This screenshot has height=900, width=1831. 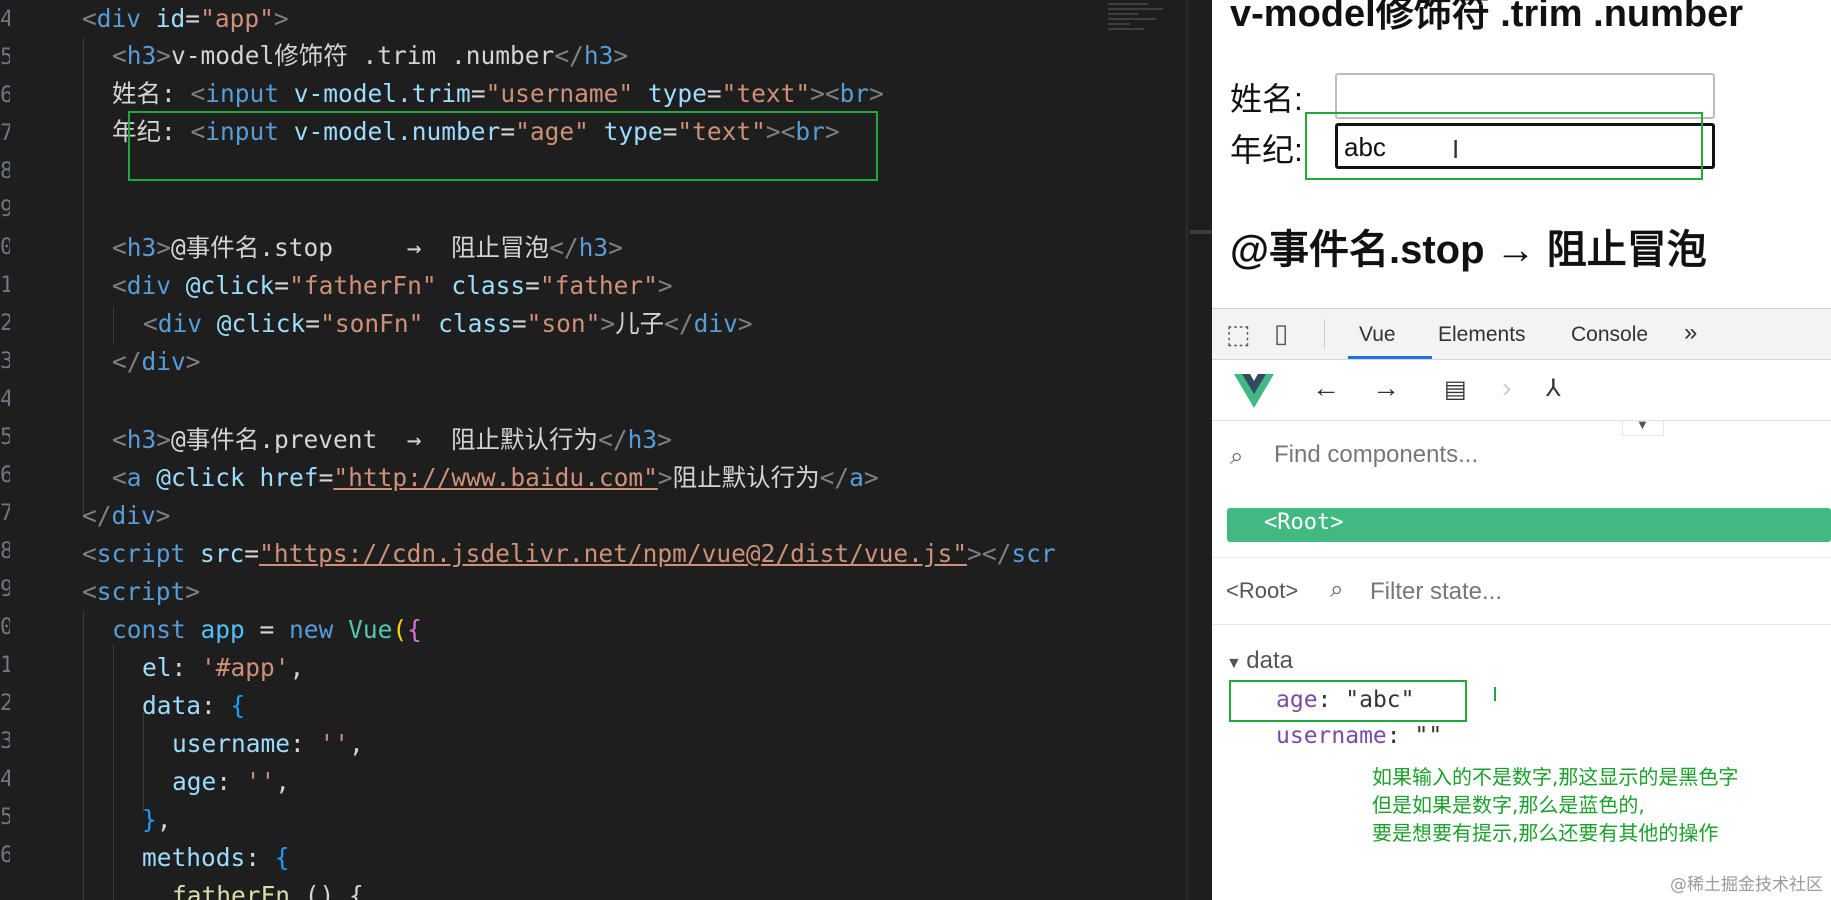 What do you see at coordinates (268, 888) in the screenshot?
I see `code-line: fatherFn () {` at bounding box center [268, 888].